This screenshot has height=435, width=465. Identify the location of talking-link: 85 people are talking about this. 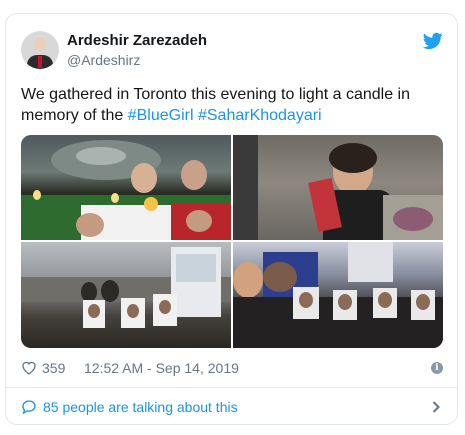
(231, 406).